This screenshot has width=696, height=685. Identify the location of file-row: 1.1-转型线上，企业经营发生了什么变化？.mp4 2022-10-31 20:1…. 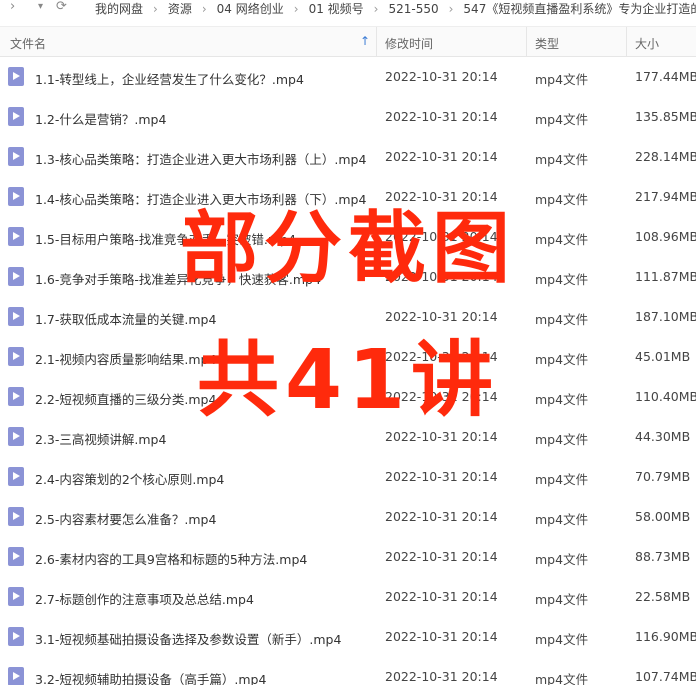
(348, 77).